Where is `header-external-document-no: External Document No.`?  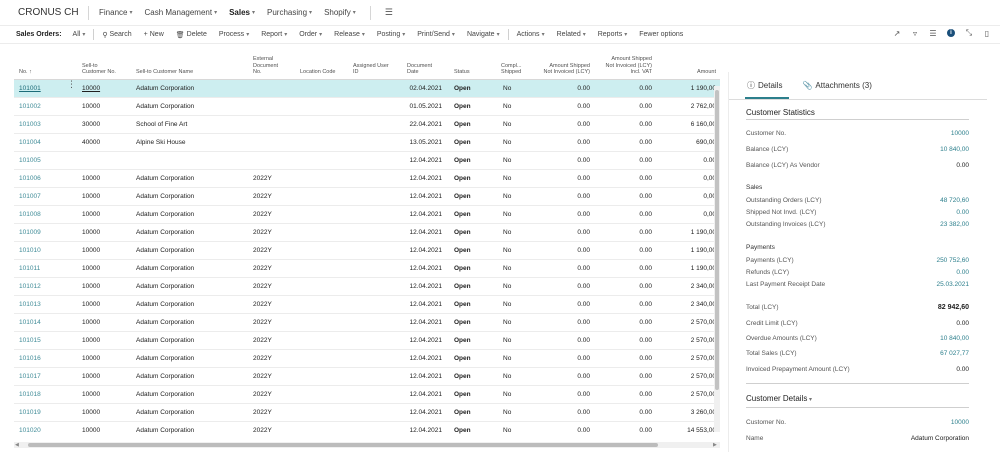
header-external-document-no: External Document No. is located at coordinates (265, 66).